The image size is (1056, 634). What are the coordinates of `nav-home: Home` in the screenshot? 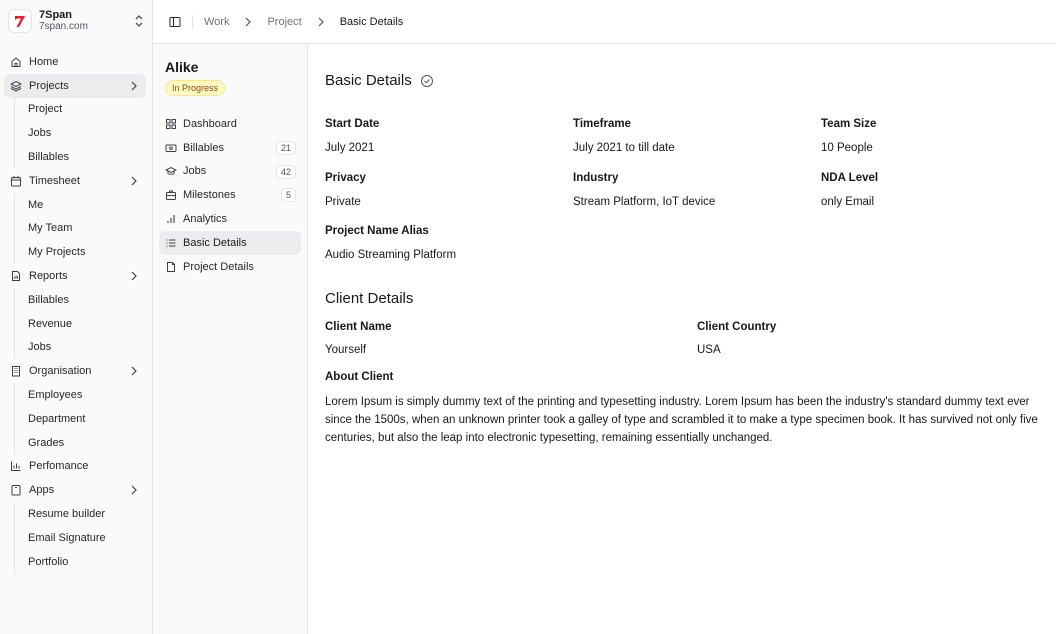 It's located at (75, 62).